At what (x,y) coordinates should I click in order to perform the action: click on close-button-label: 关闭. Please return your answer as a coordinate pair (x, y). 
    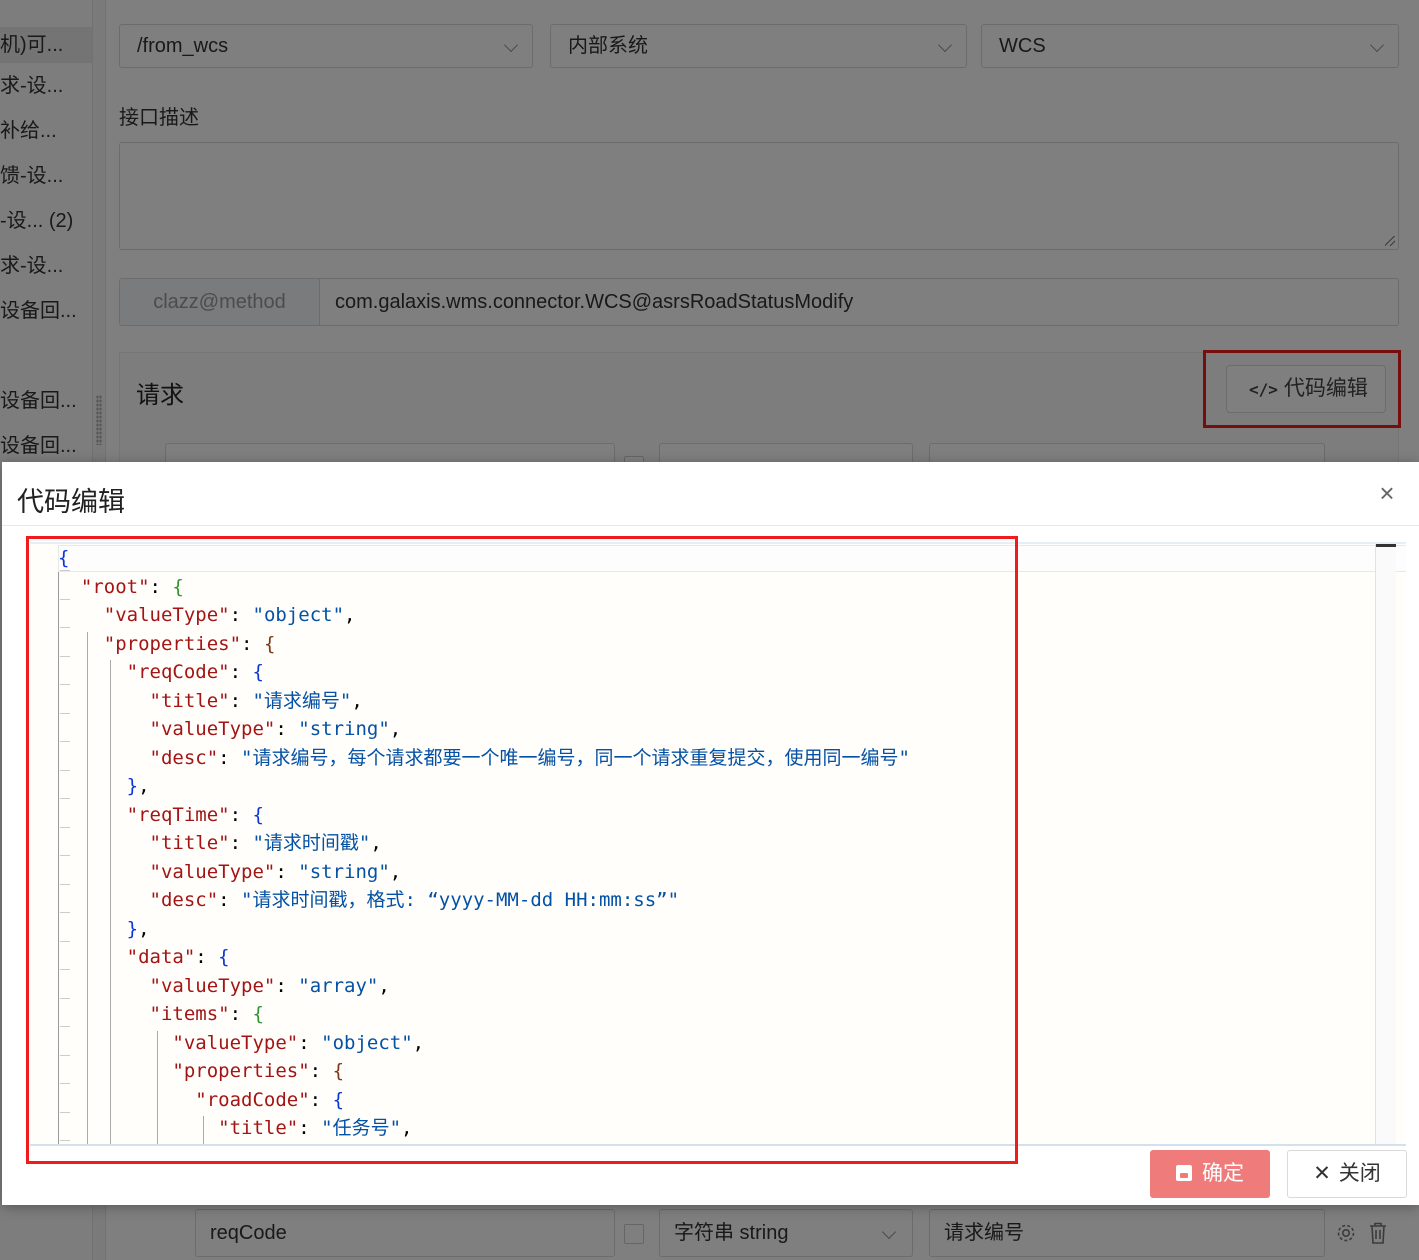
    Looking at the image, I should click on (1359, 1173).